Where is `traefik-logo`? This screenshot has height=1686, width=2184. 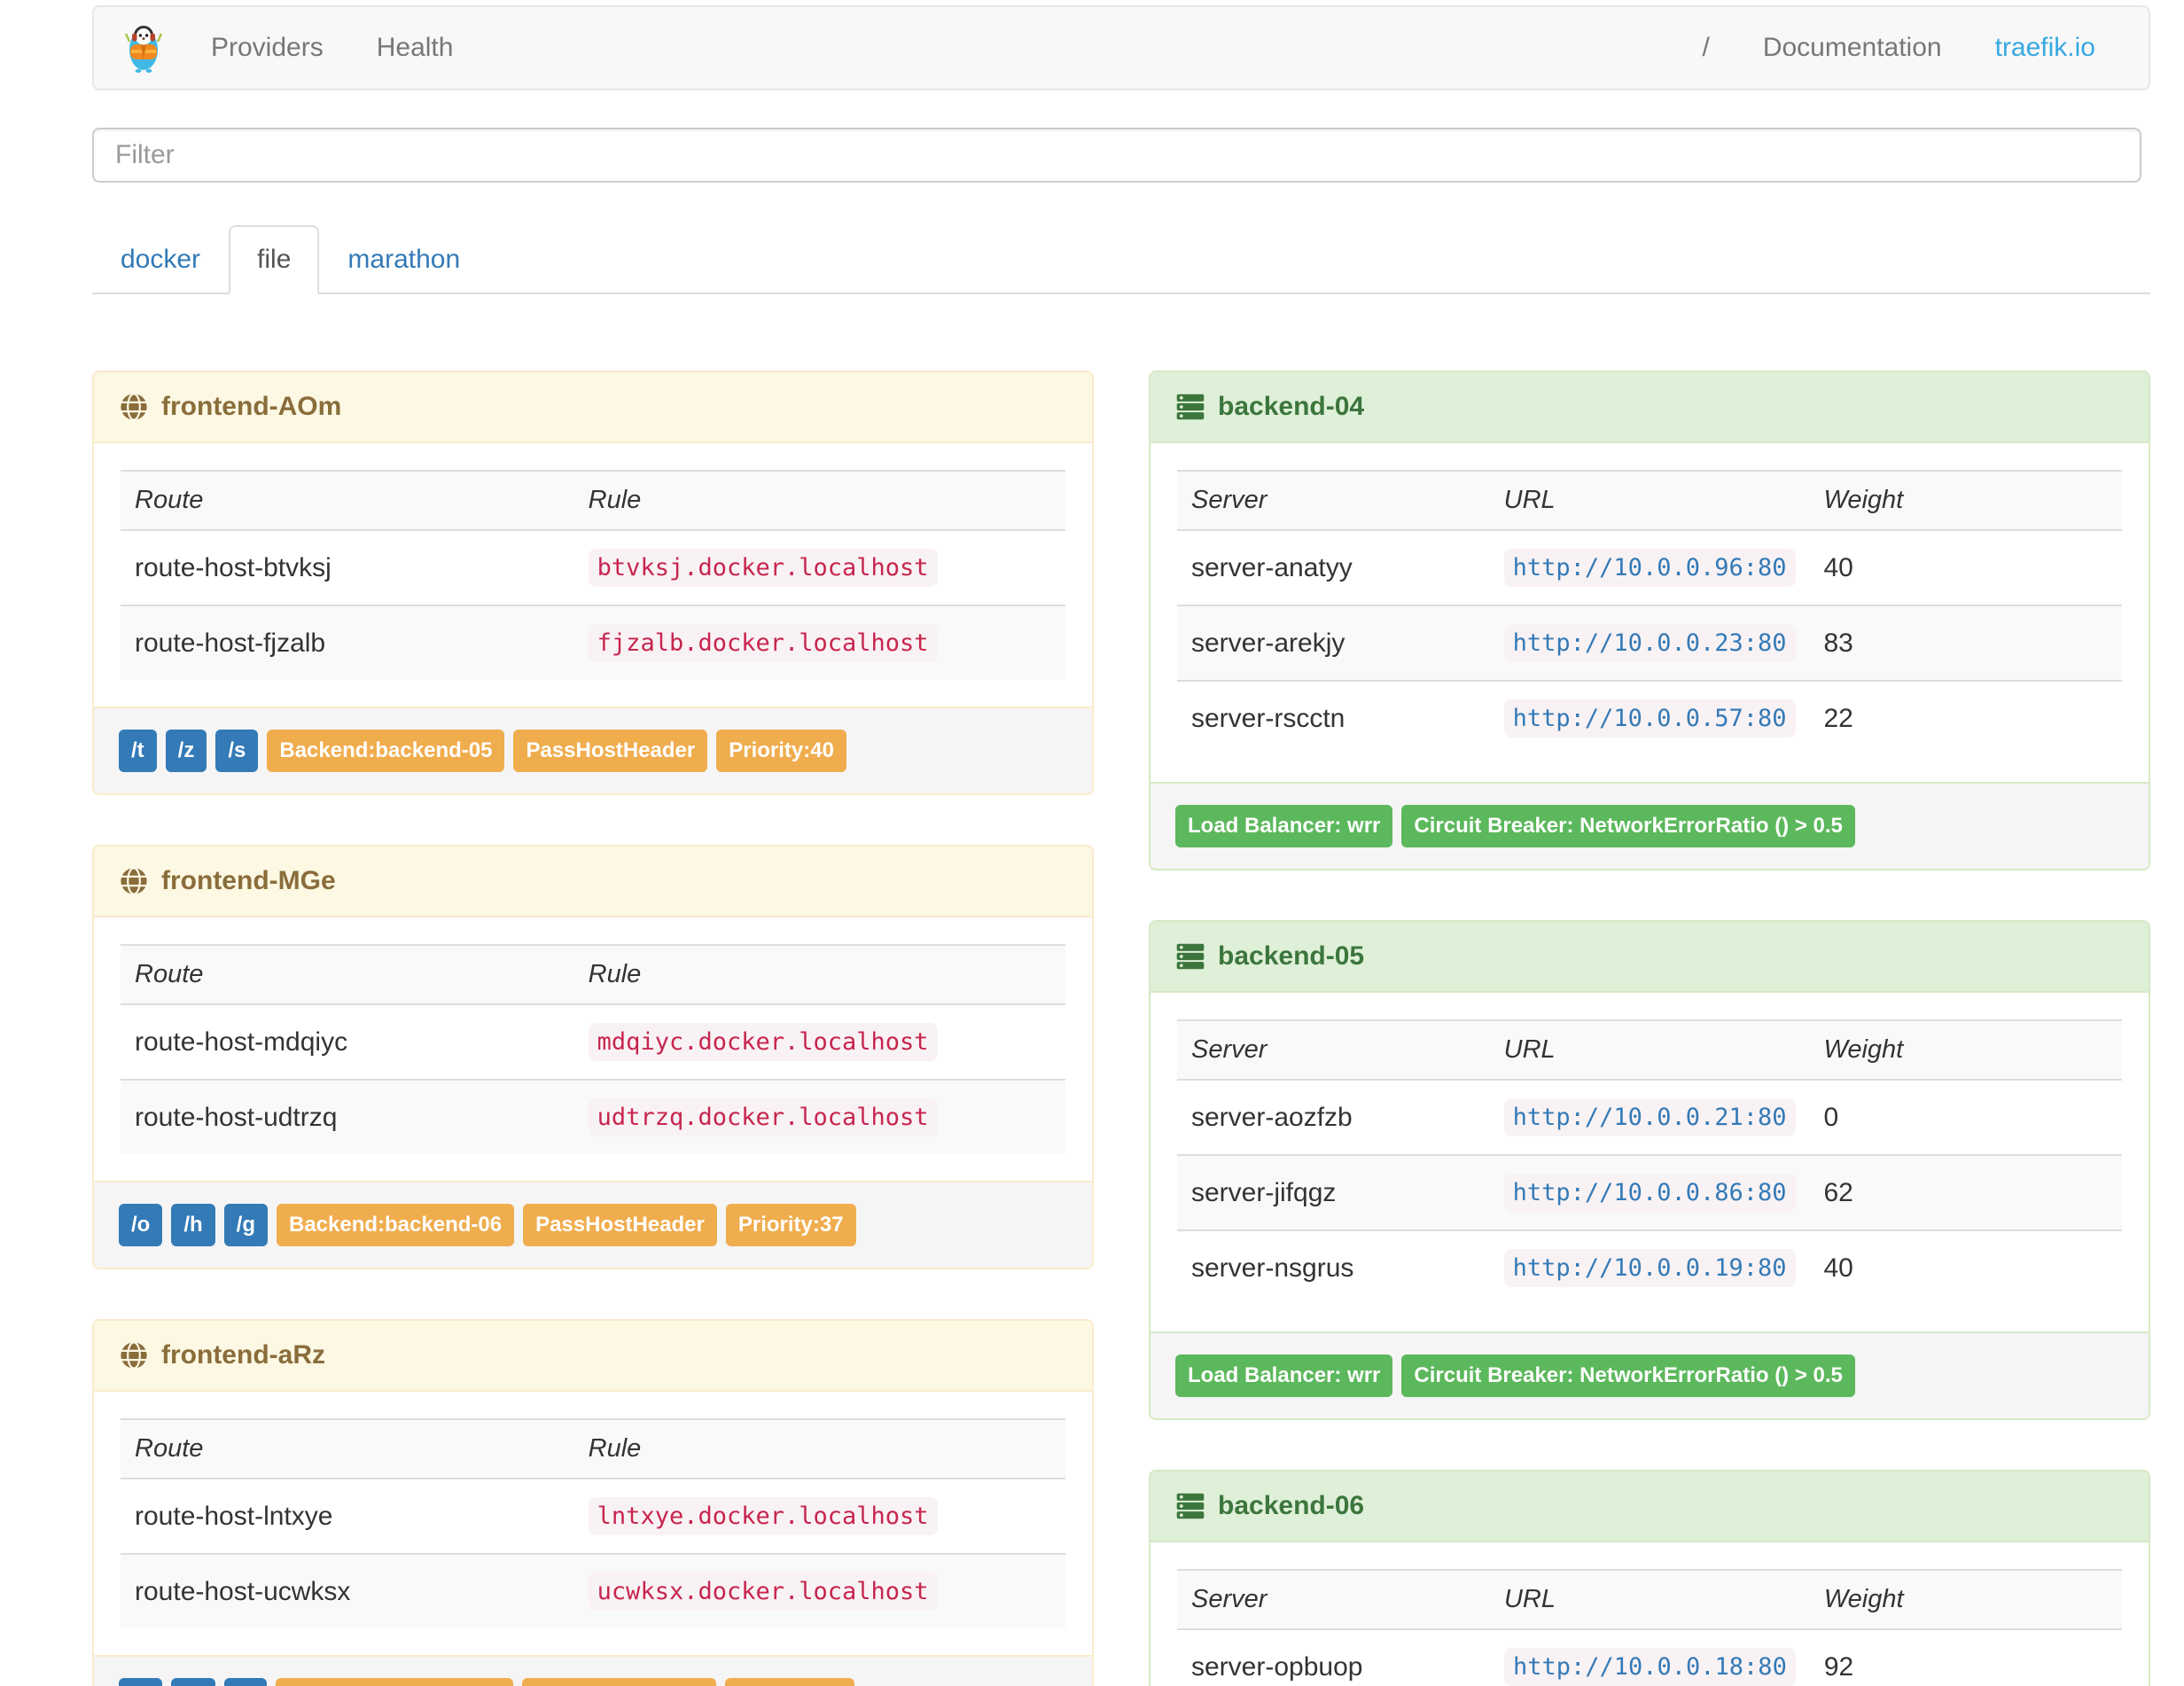
traefik-logo is located at coordinates (139, 48).